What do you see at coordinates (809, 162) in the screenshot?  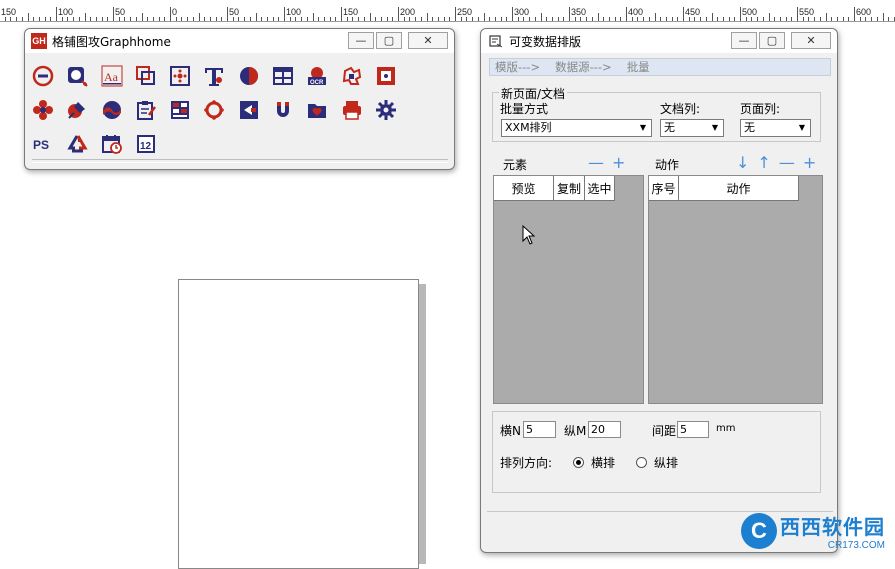 I see `add-action-button: +` at bounding box center [809, 162].